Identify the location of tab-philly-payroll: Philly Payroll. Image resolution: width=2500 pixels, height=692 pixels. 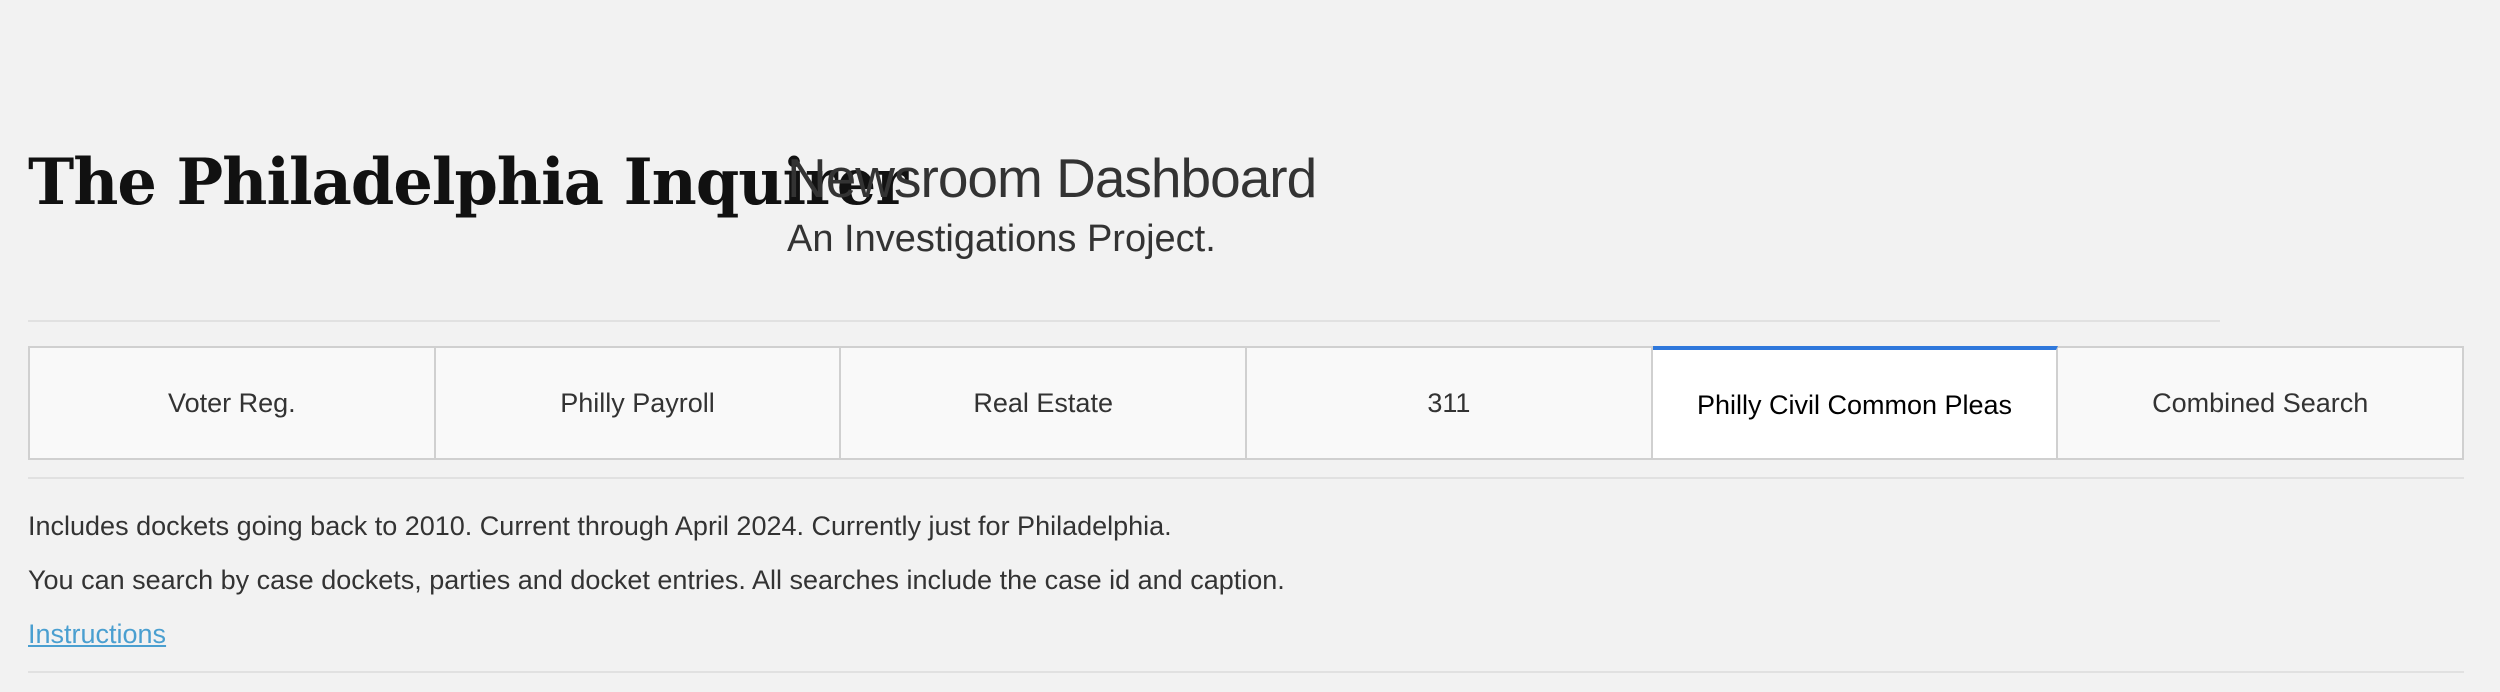
(638, 403).